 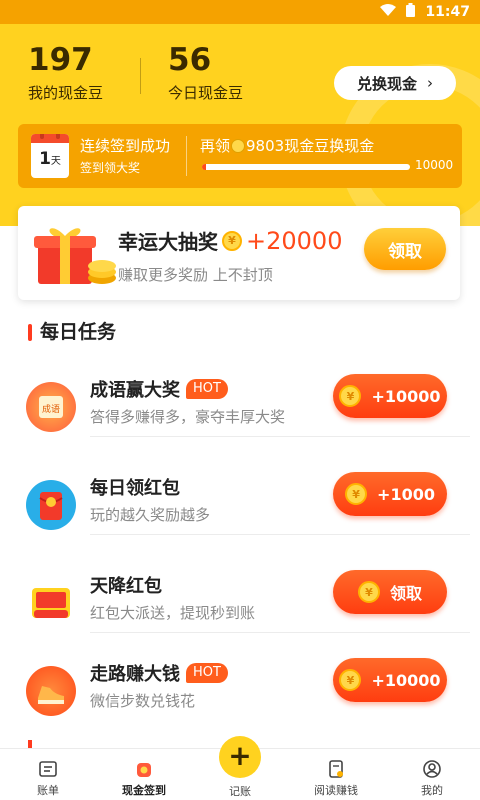 What do you see at coordinates (240, 791) in the screenshot?
I see `tab-label: 记账` at bounding box center [240, 791].